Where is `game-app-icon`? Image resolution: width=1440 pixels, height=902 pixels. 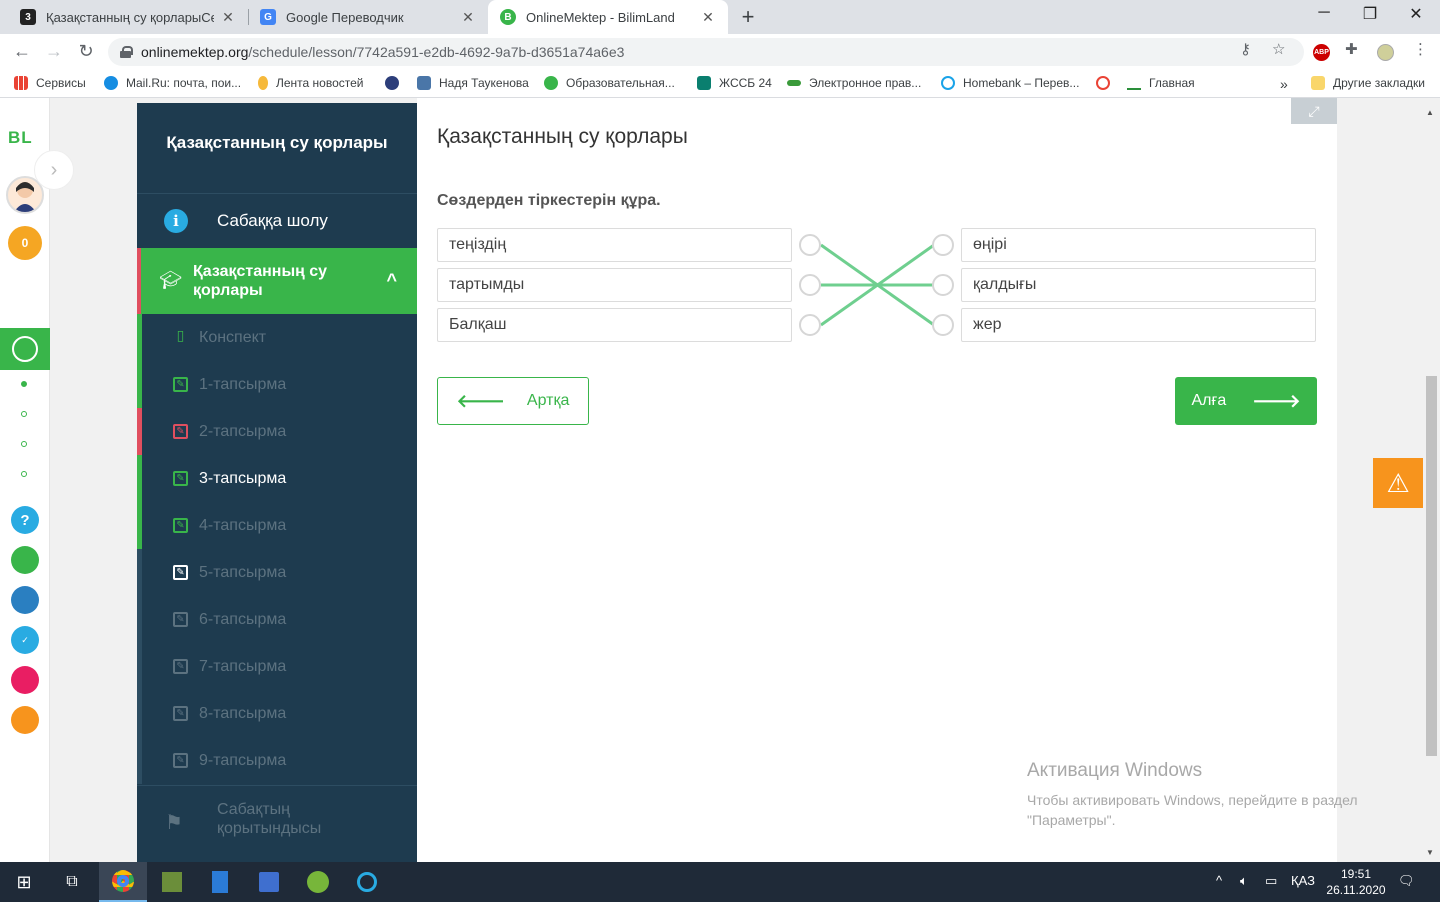
game-app-icon is located at coordinates (25, 720).